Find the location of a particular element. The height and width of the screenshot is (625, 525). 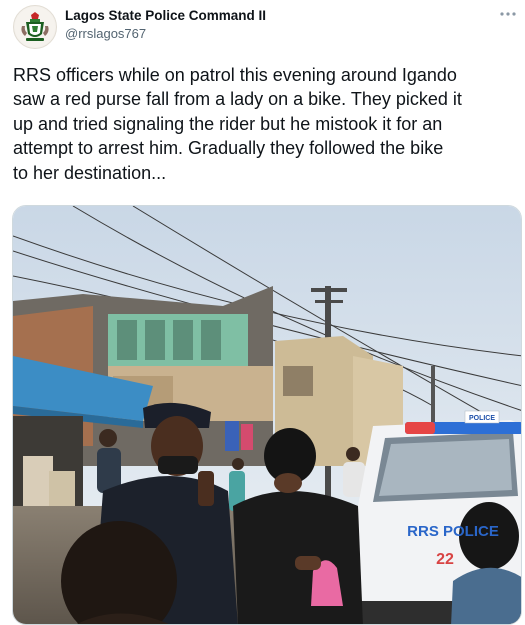

author-name: Lagos State Police Command II is located at coordinates (165, 15).